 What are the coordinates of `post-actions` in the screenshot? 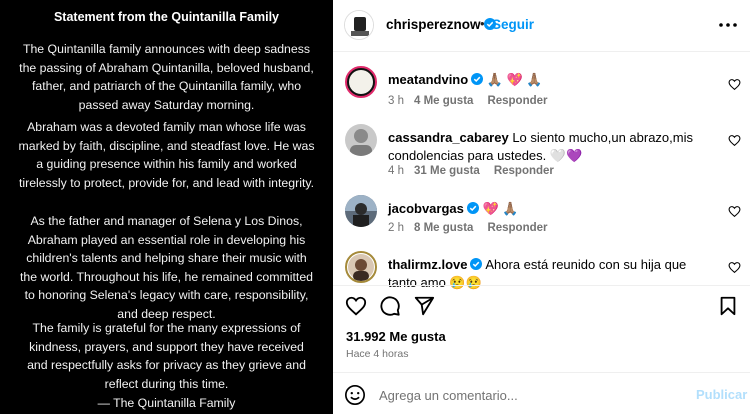 It's located at (541, 307).